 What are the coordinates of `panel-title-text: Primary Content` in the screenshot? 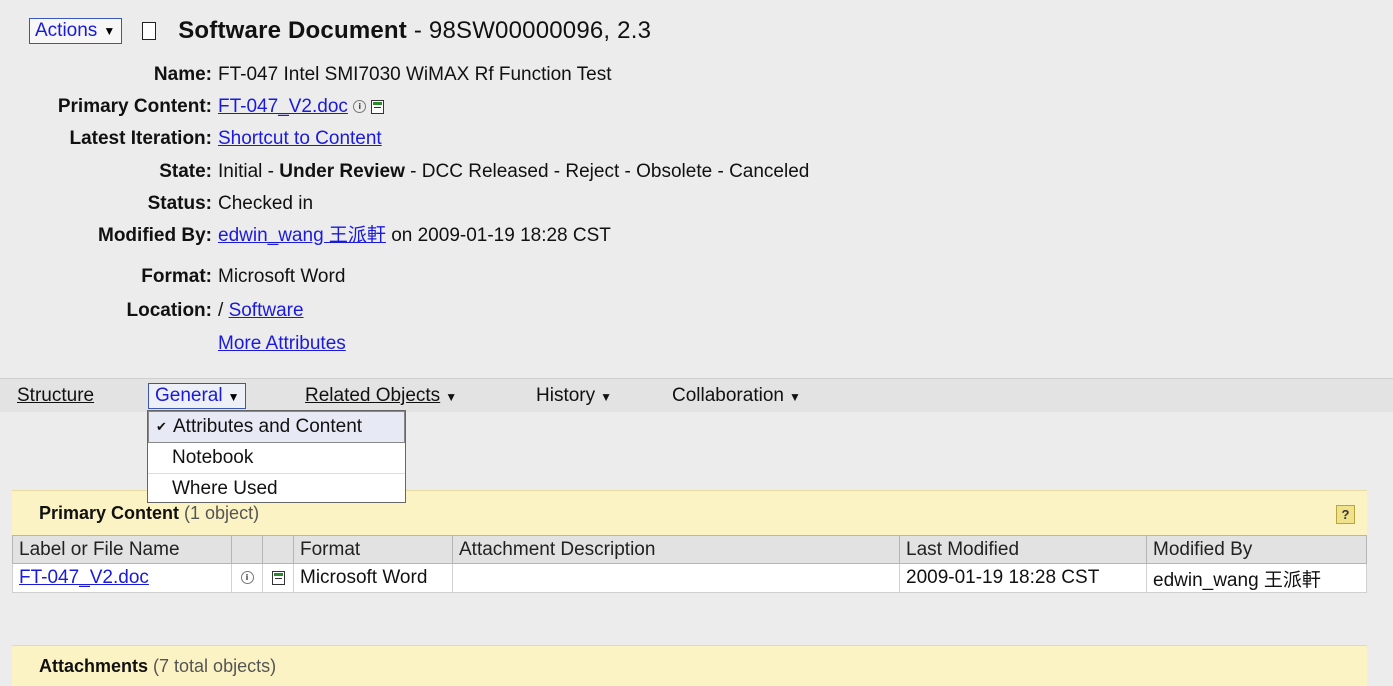 It's located at (109, 513).